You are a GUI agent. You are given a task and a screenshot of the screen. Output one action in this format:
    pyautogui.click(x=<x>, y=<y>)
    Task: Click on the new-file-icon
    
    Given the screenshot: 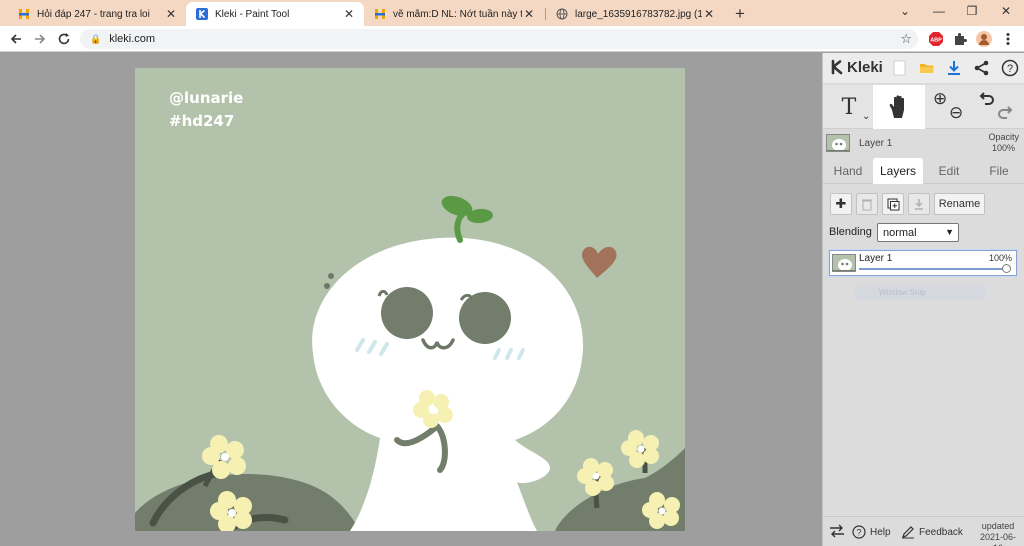 What is the action you would take?
    pyautogui.click(x=900, y=68)
    